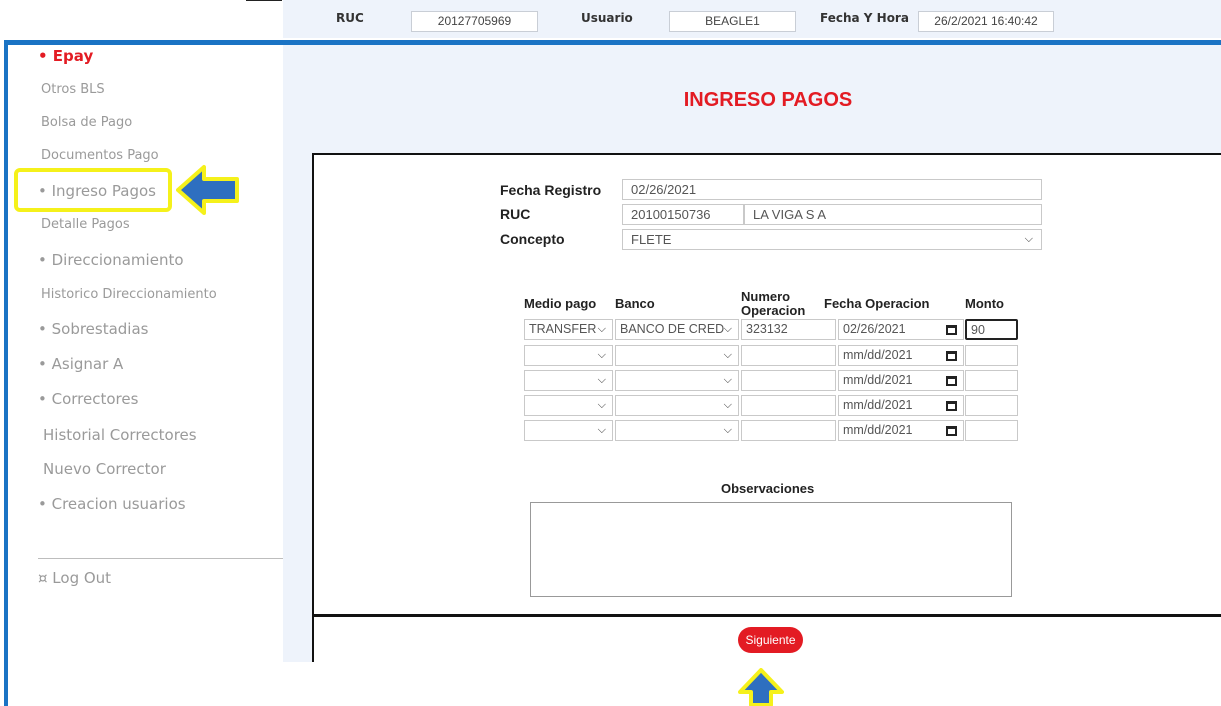 Image resolution: width=1221 pixels, height=706 pixels. I want to click on sidebar-item-historial-correctores: Historial Correctores, so click(120, 435).